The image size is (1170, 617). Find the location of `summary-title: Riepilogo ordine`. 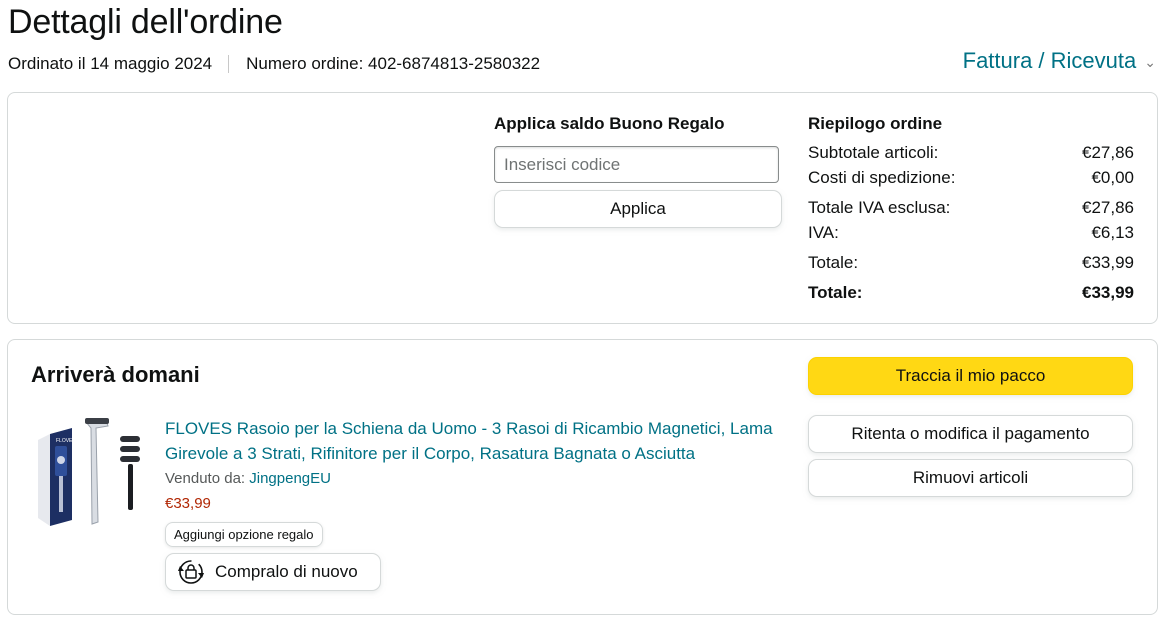

summary-title: Riepilogo ordine is located at coordinates (875, 123).